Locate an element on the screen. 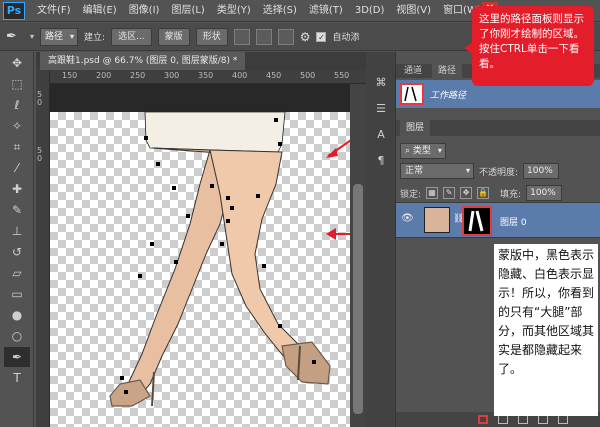  pen-tool-icon-active: ✒ is located at coordinates (17, 357).